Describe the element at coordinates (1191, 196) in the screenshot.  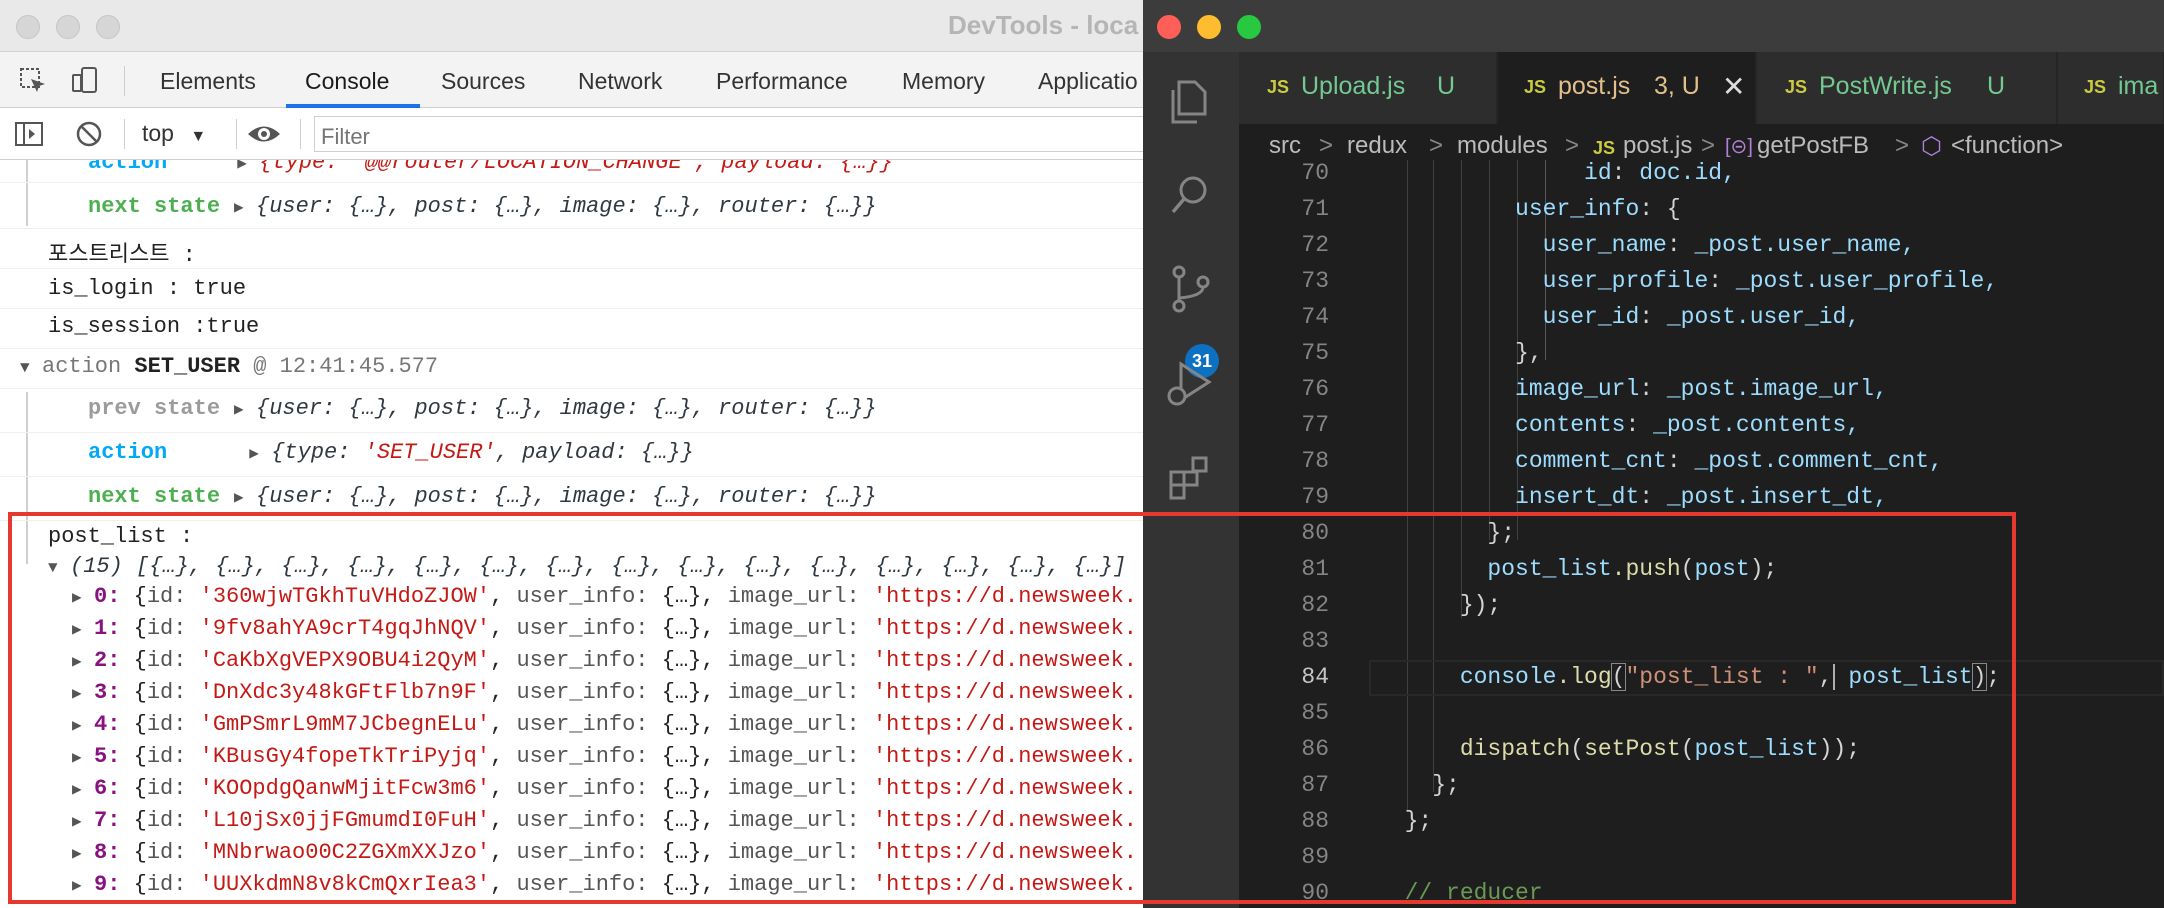
I see `search-icon` at that location.